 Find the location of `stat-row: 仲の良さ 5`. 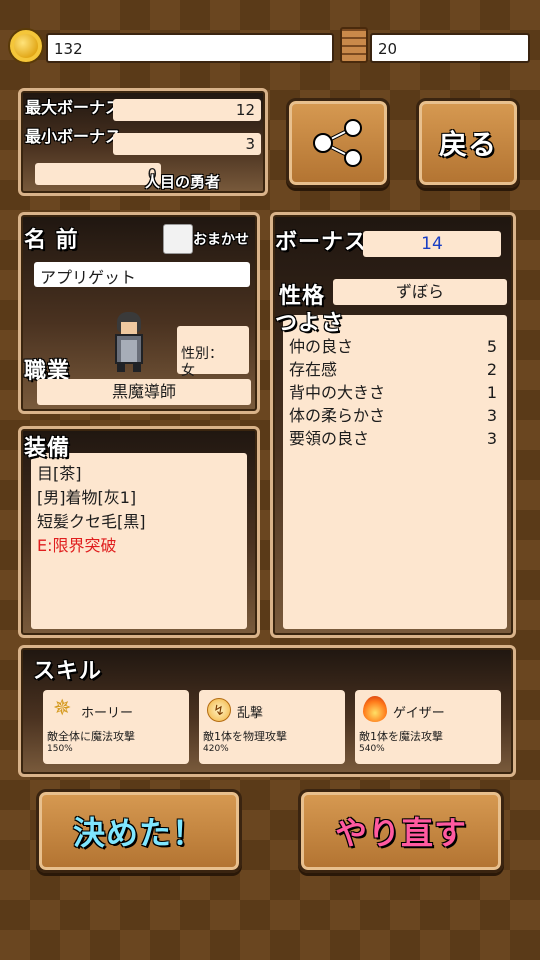

stat-row: 仲の良さ 5 is located at coordinates (393, 346).